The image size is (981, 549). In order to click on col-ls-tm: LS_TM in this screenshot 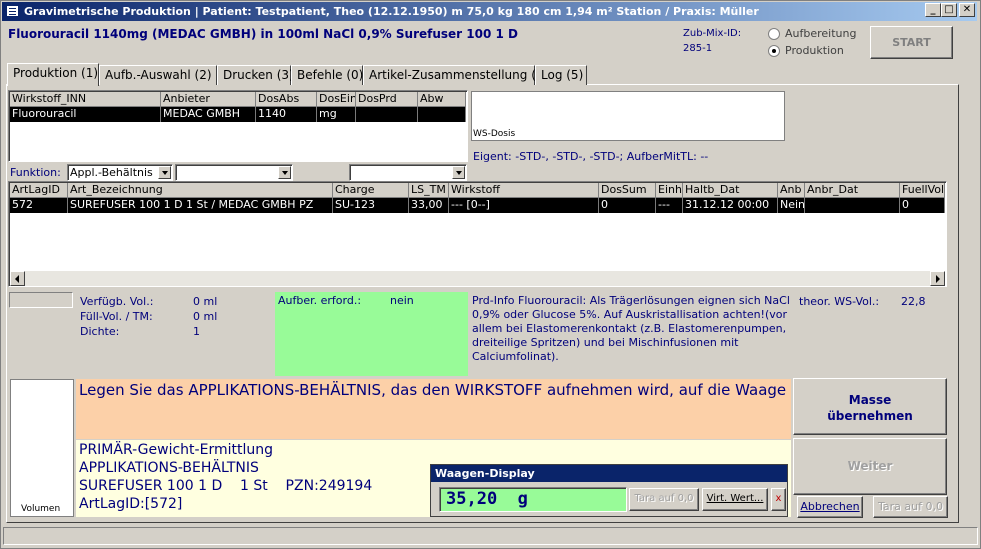, I will do `click(429, 190)`.